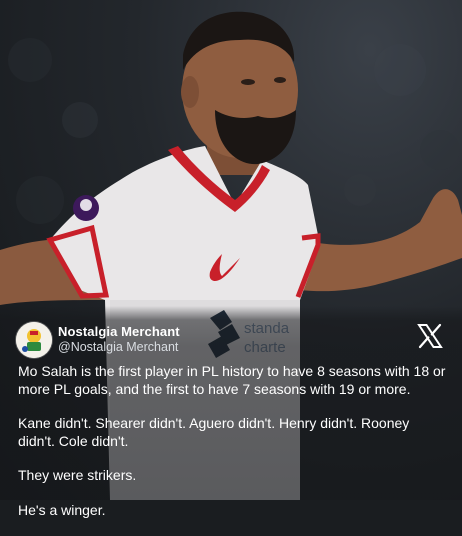  What do you see at coordinates (62, 509) in the screenshot?
I see `post-paragraph: He's a winger.` at bounding box center [62, 509].